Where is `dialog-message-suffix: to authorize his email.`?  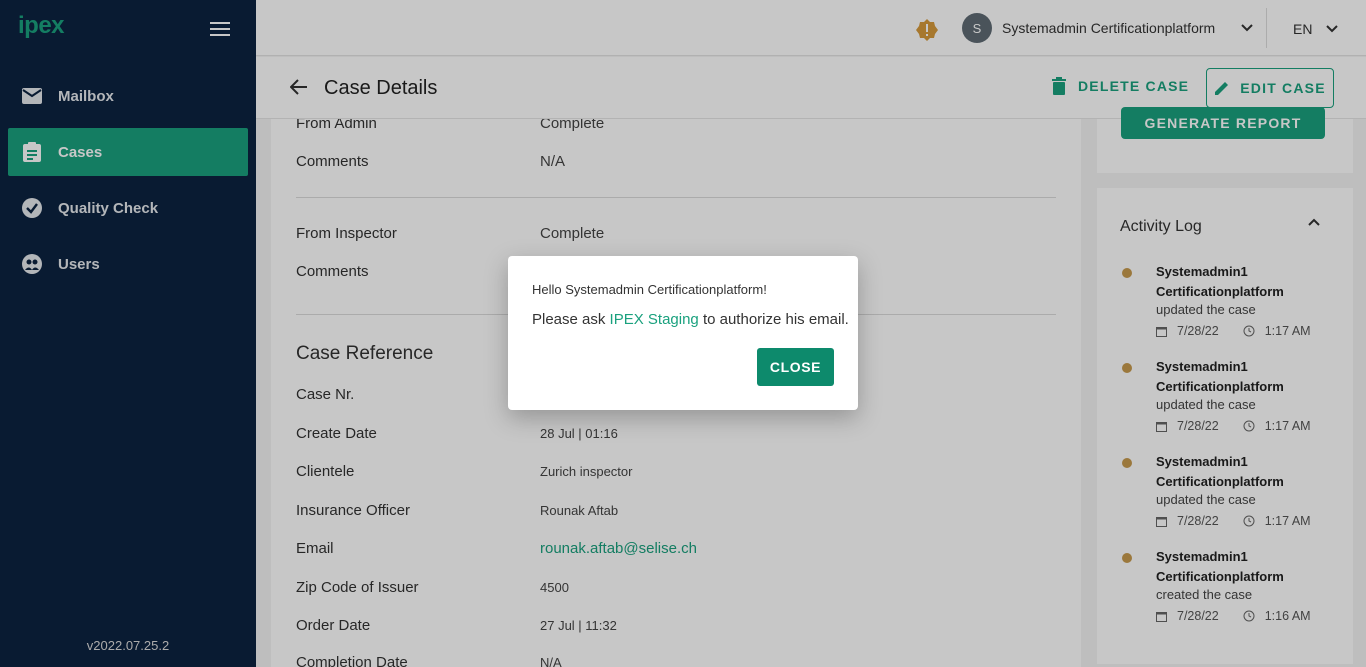
dialog-message-suffix: to authorize his email. is located at coordinates (773, 319).